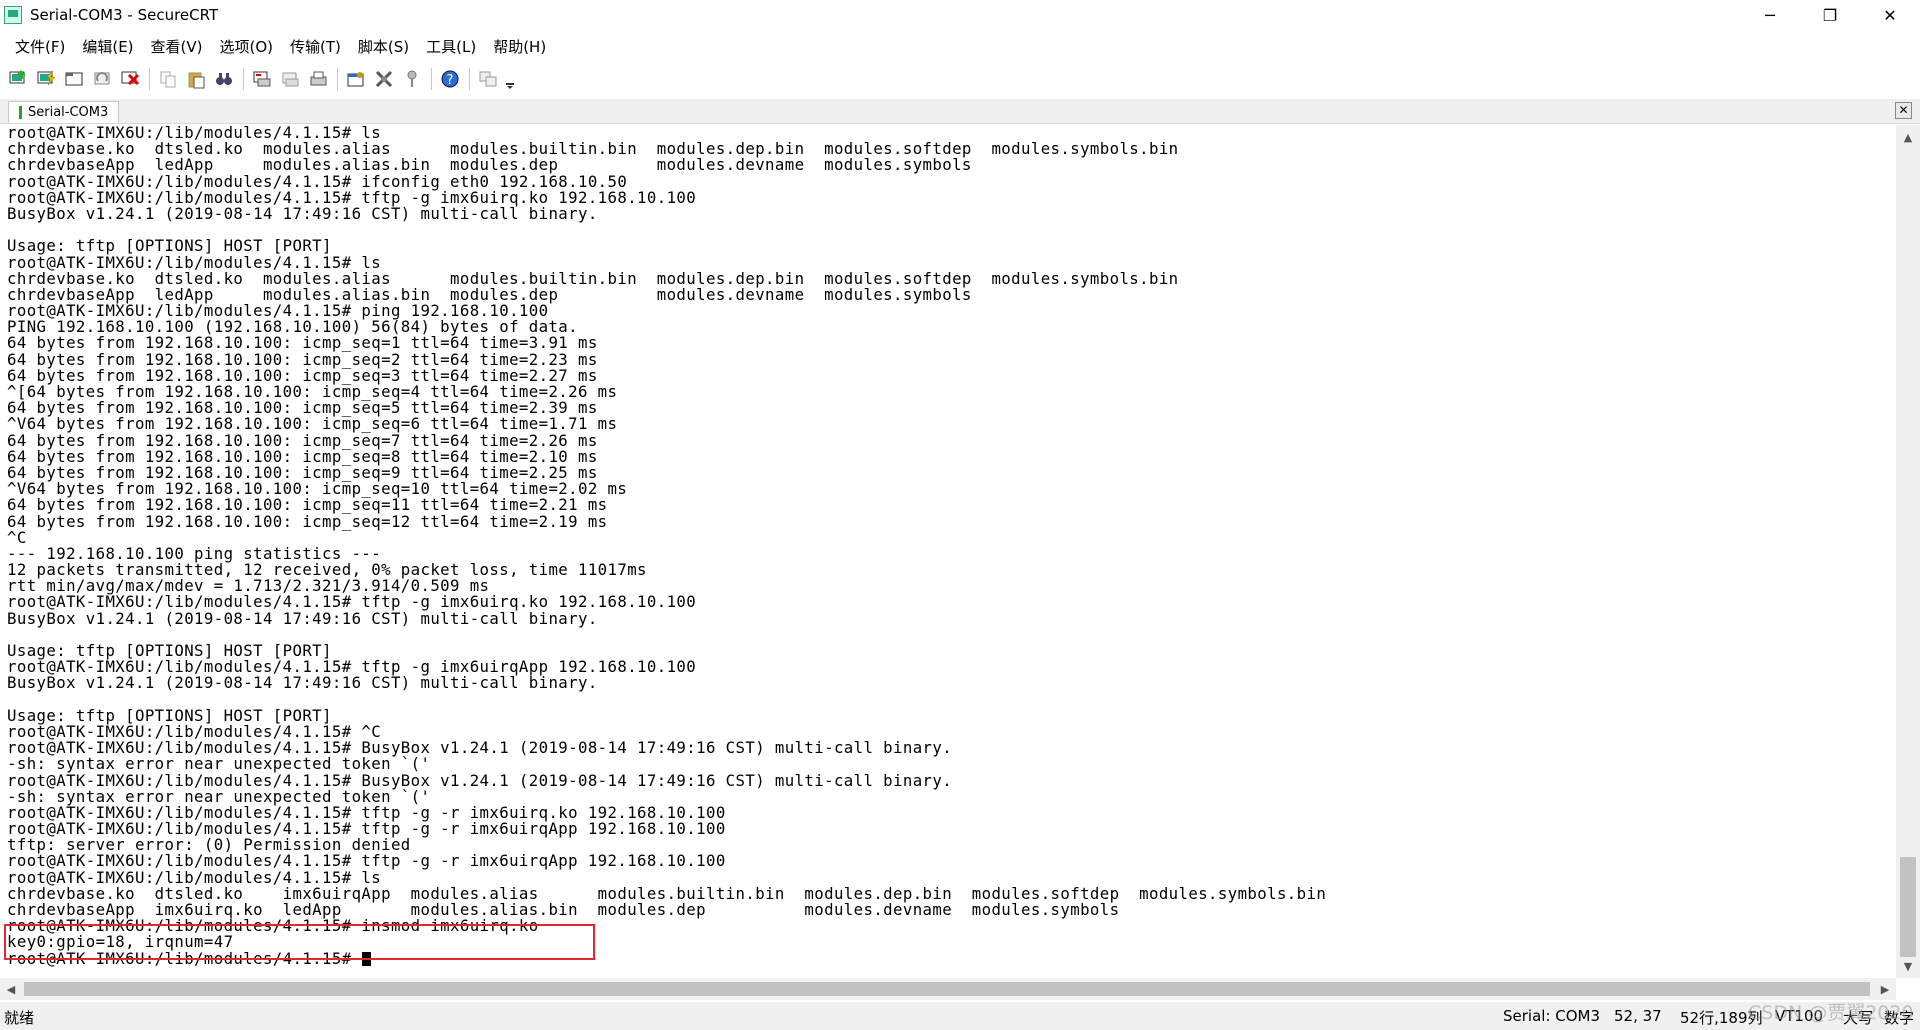 The height and width of the screenshot is (1030, 1920). I want to click on reconnect-icon, so click(102, 79).